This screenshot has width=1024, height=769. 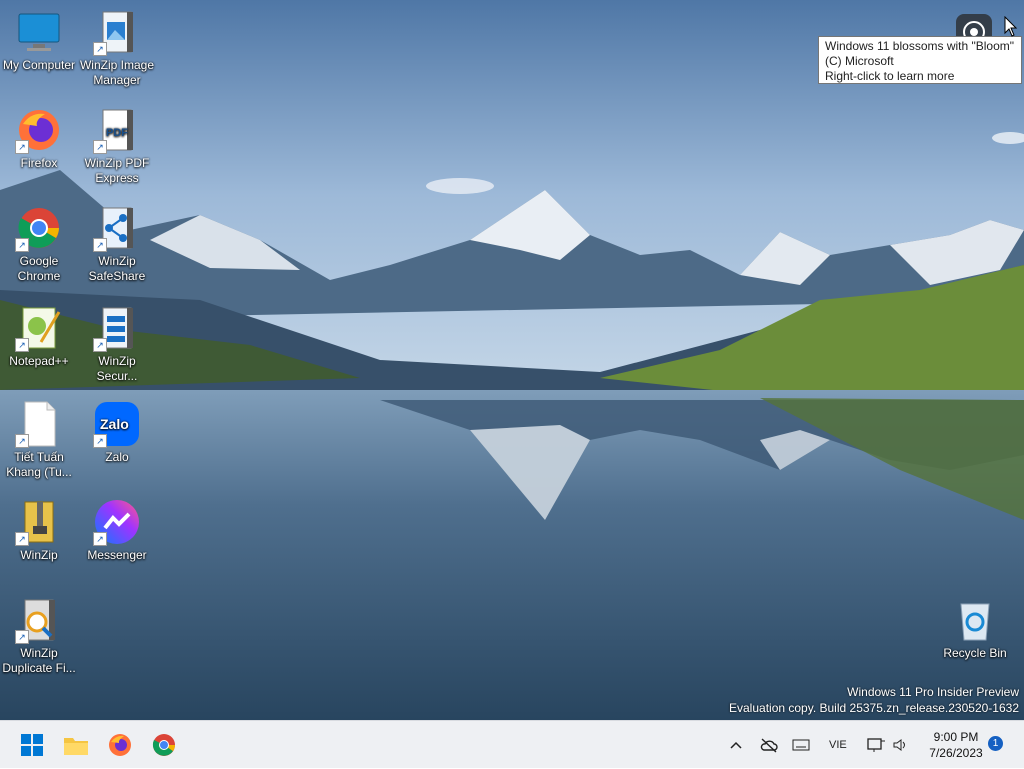 I want to click on chevron-up-icon, so click(x=736, y=745).